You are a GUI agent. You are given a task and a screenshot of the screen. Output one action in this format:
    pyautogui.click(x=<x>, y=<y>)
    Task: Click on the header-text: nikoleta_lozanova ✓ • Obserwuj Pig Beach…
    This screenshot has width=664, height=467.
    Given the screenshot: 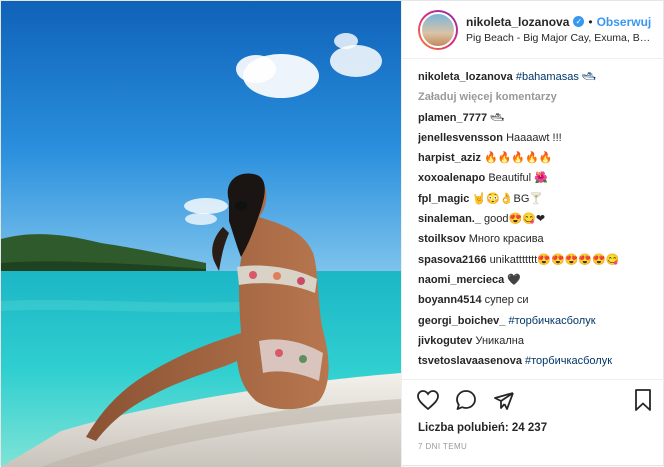 What is the action you would take?
    pyautogui.click(x=560, y=30)
    